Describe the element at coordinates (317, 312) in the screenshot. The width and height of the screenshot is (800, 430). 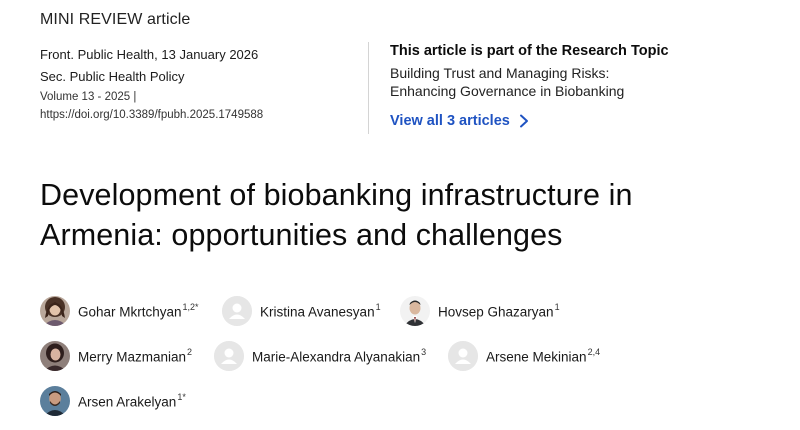
I see `author-name: Kristina Avanesyan` at that location.